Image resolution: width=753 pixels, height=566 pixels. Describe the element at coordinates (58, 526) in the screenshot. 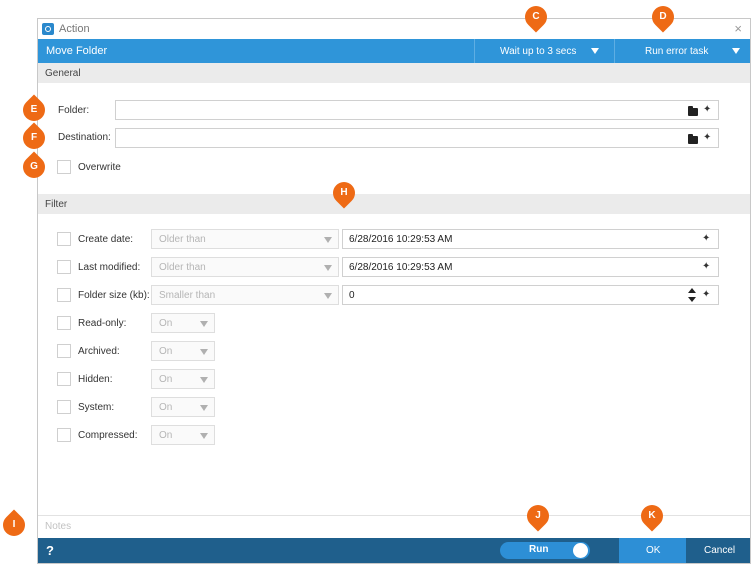

I see `notes-placeholder: Notes` at that location.